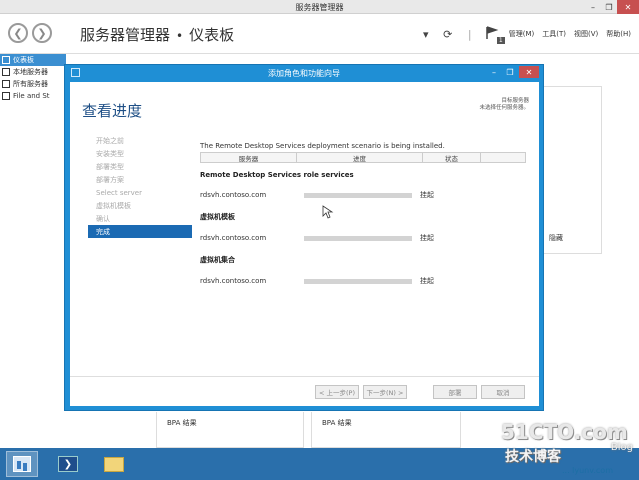 The image size is (639, 480). What do you see at coordinates (363, 228) in the screenshot?
I see `progress-group: 虚拟机模板 rdsvh.contoso.com 挂起` at bounding box center [363, 228].